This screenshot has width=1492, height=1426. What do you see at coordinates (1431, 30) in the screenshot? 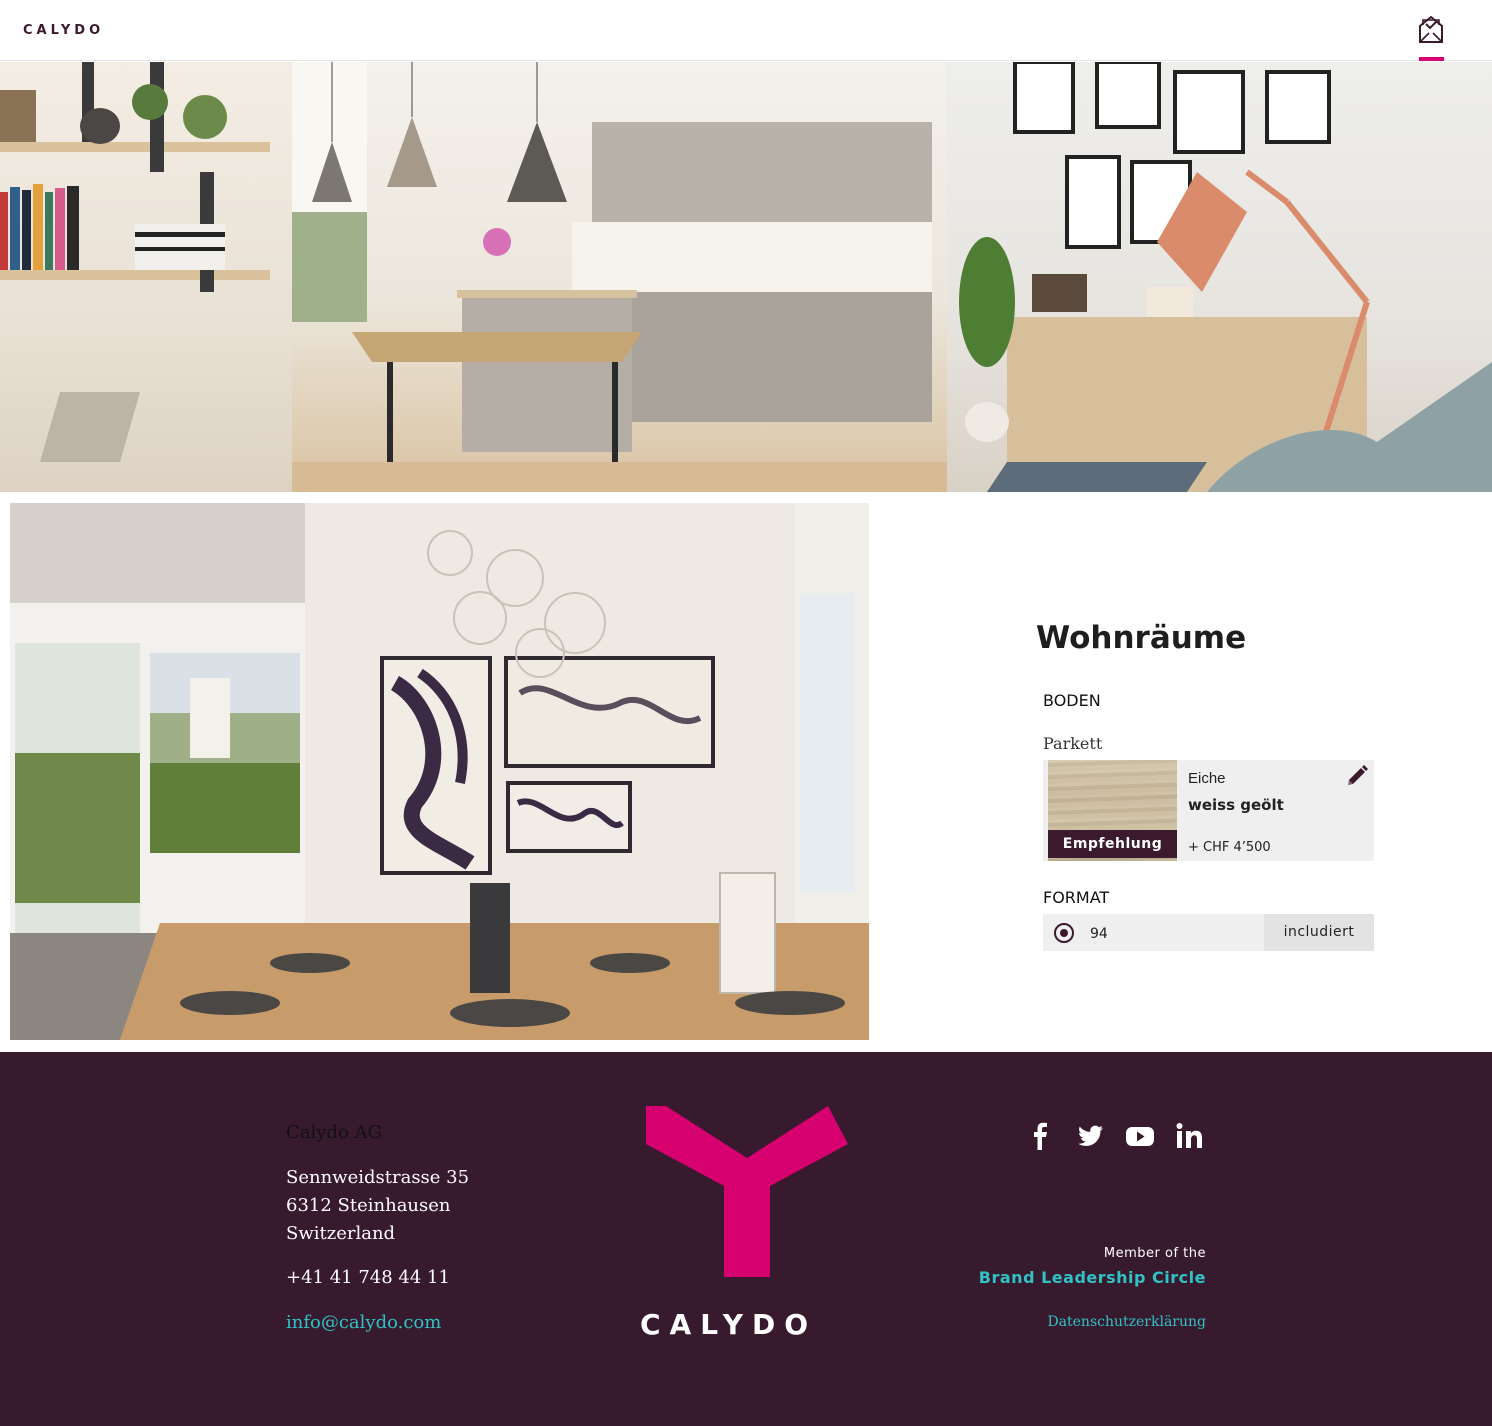
I see `mail-check-icon` at bounding box center [1431, 30].